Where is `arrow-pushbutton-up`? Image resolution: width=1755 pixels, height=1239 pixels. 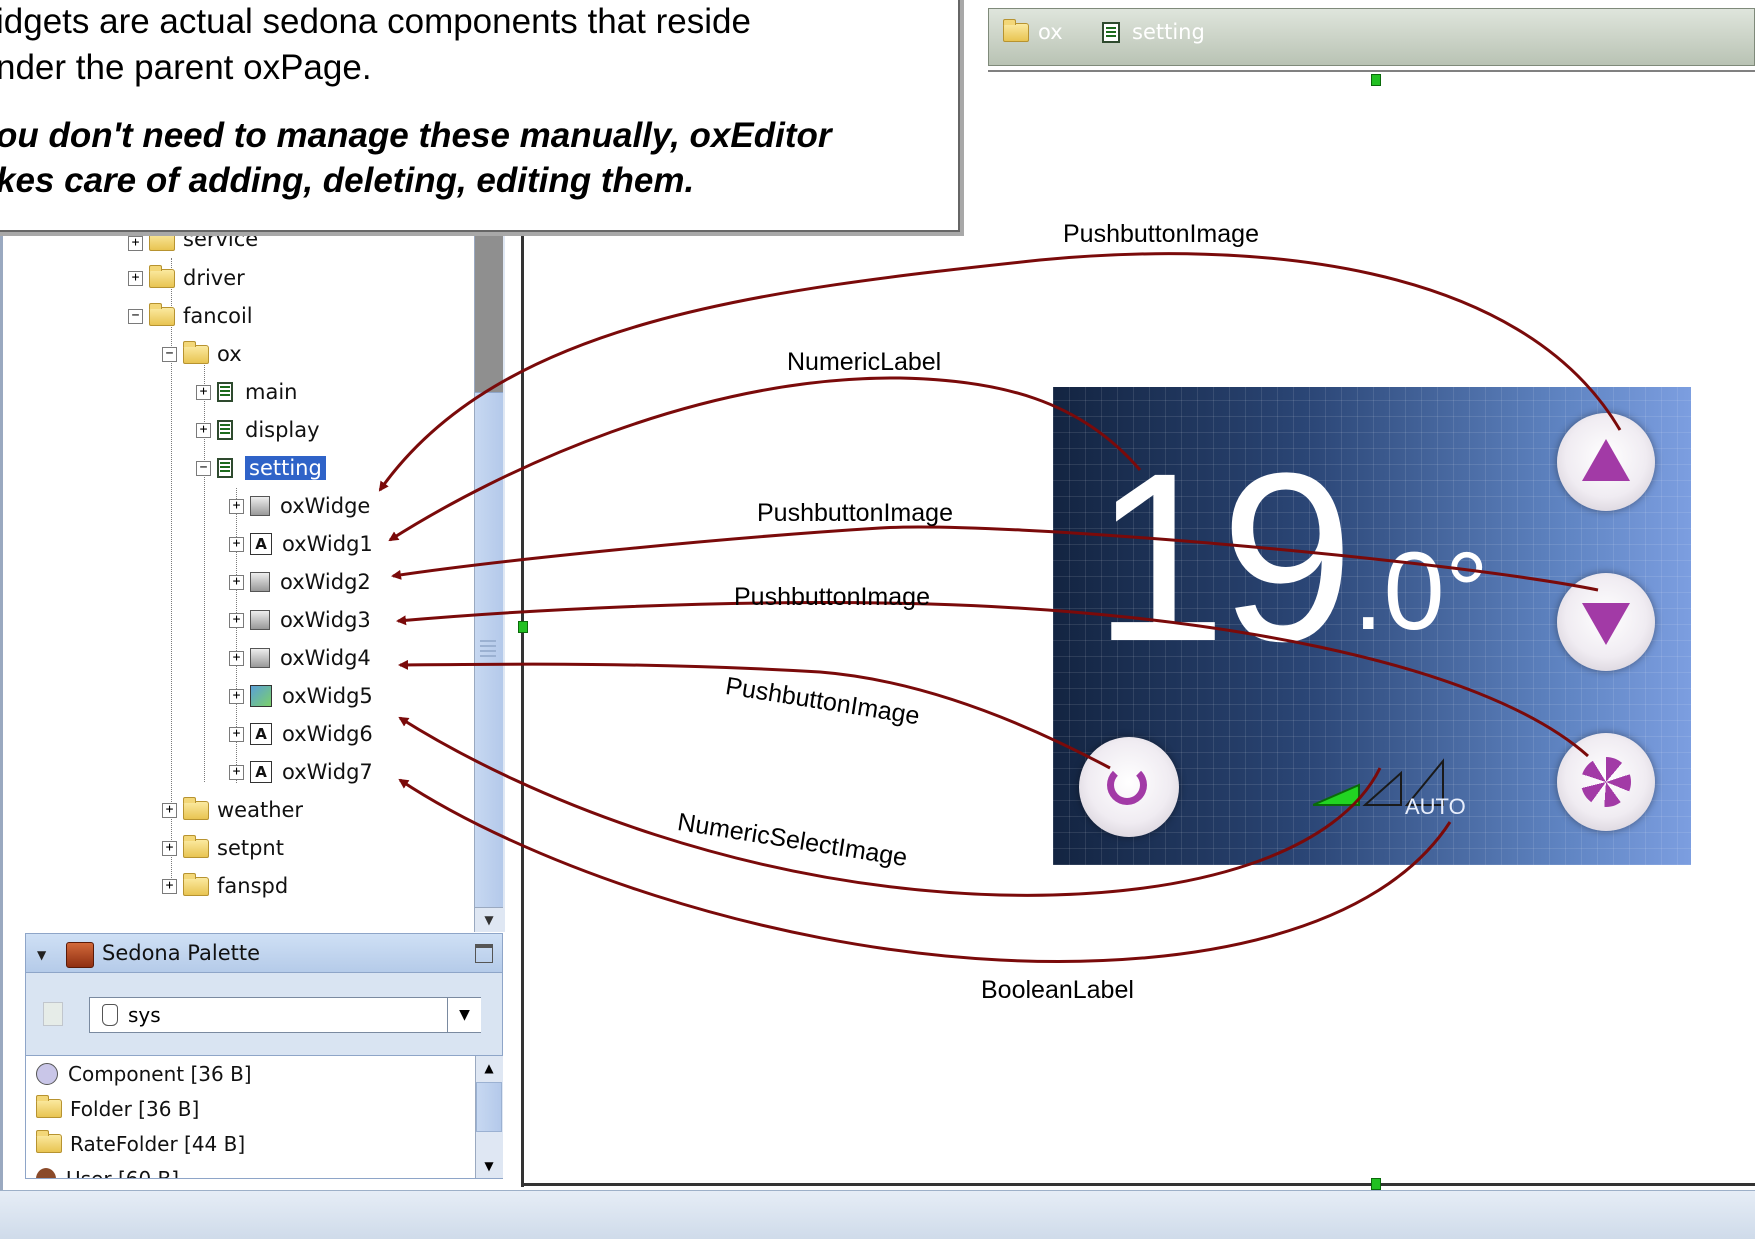
arrow-pushbutton-up is located at coordinates (1000, 372).